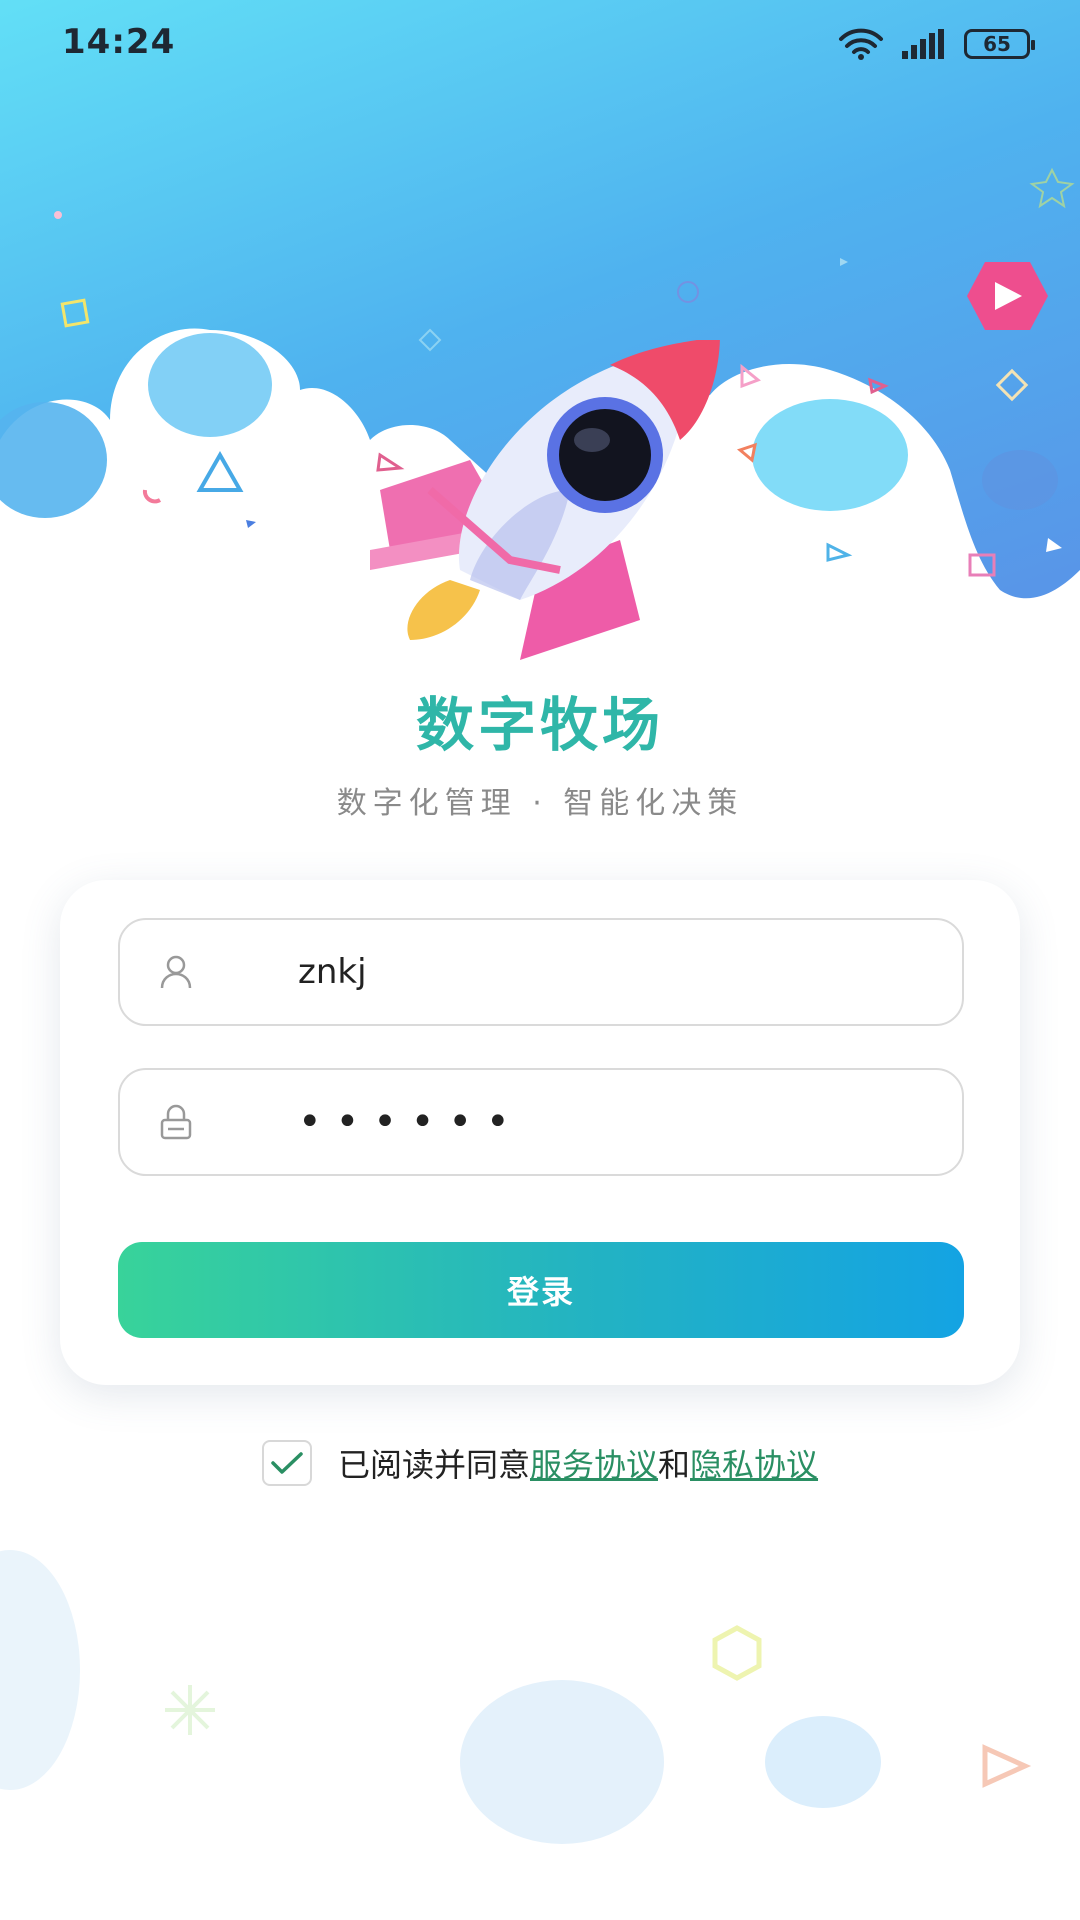 The image size is (1080, 1920). What do you see at coordinates (433, 1465) in the screenshot?
I see `agreement-prefix: 已阅读并同意` at bounding box center [433, 1465].